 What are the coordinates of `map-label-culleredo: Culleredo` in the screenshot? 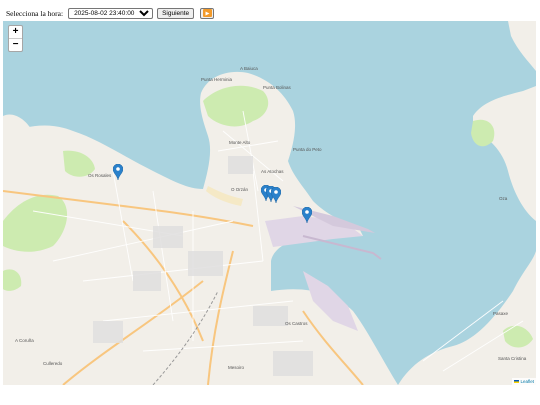 It's located at (53, 363).